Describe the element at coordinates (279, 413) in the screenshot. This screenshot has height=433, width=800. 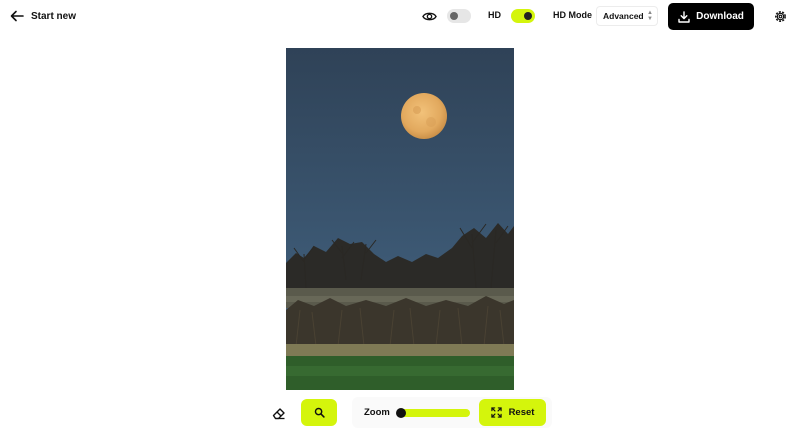
I see `eraser-icon` at that location.